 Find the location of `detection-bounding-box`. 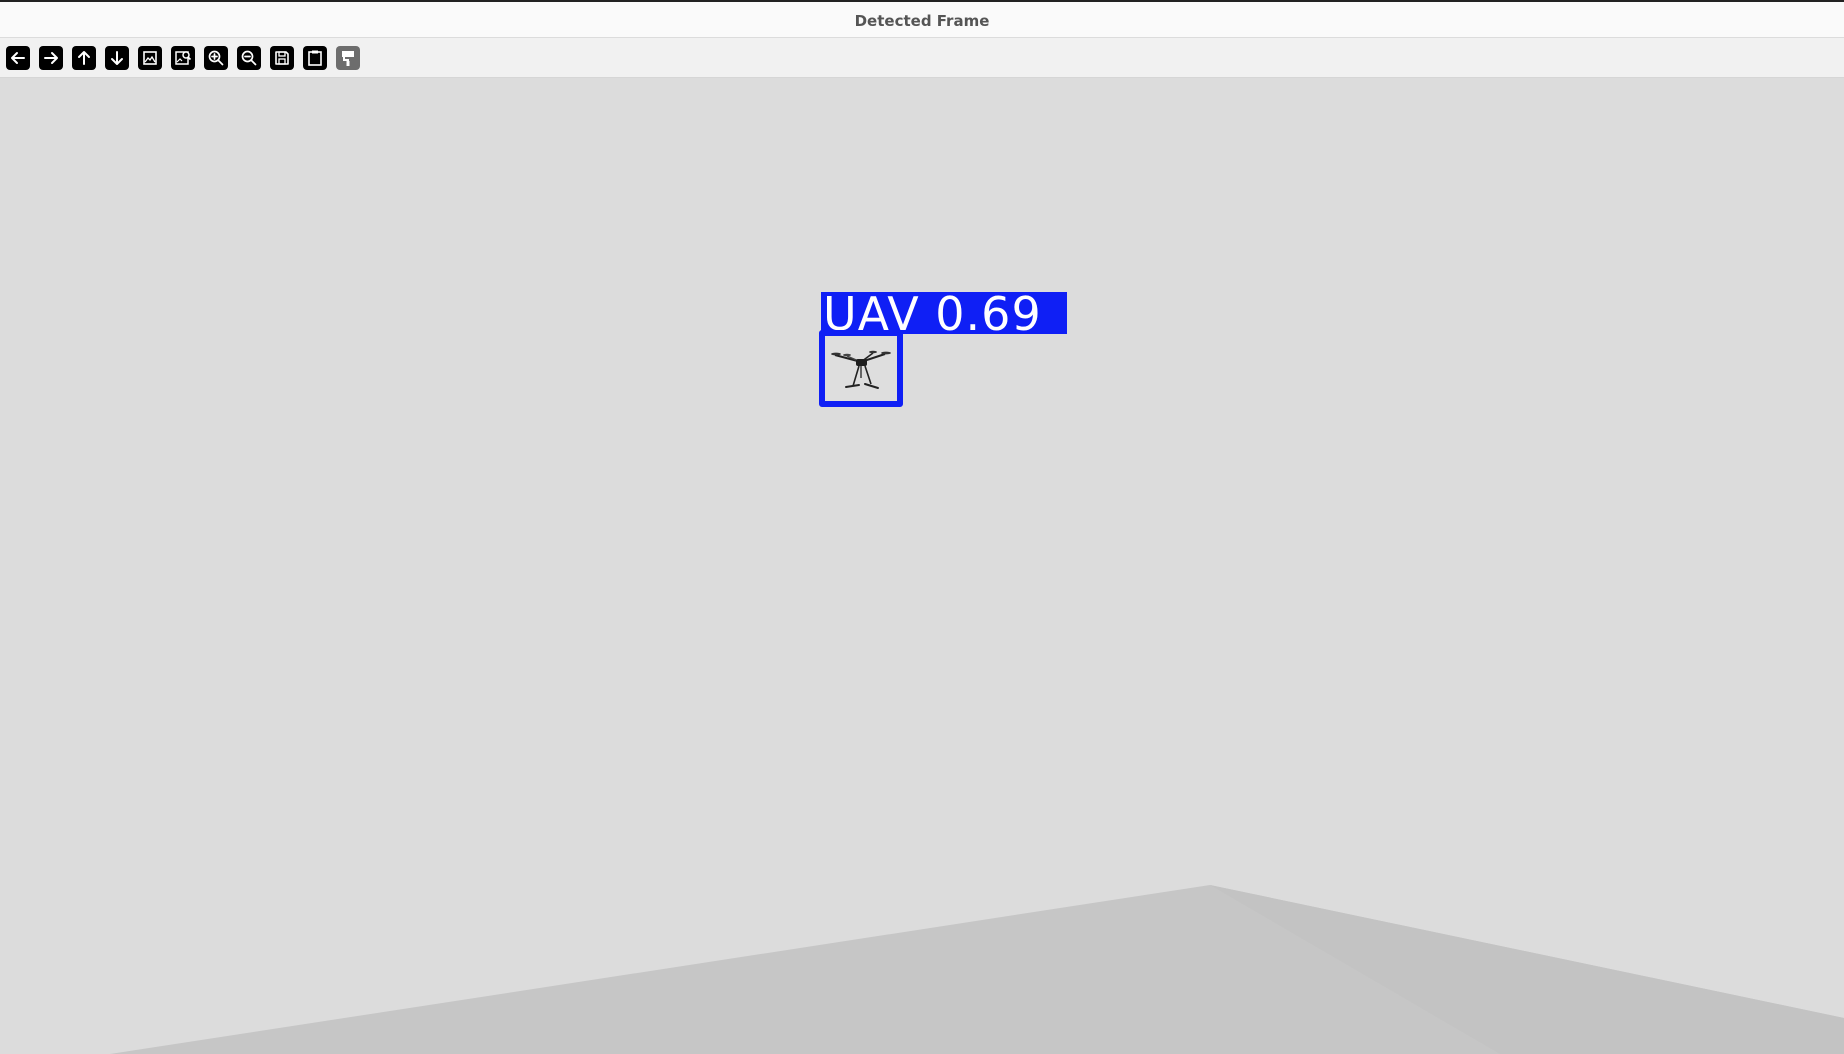

detection-bounding-box is located at coordinates (861, 368).